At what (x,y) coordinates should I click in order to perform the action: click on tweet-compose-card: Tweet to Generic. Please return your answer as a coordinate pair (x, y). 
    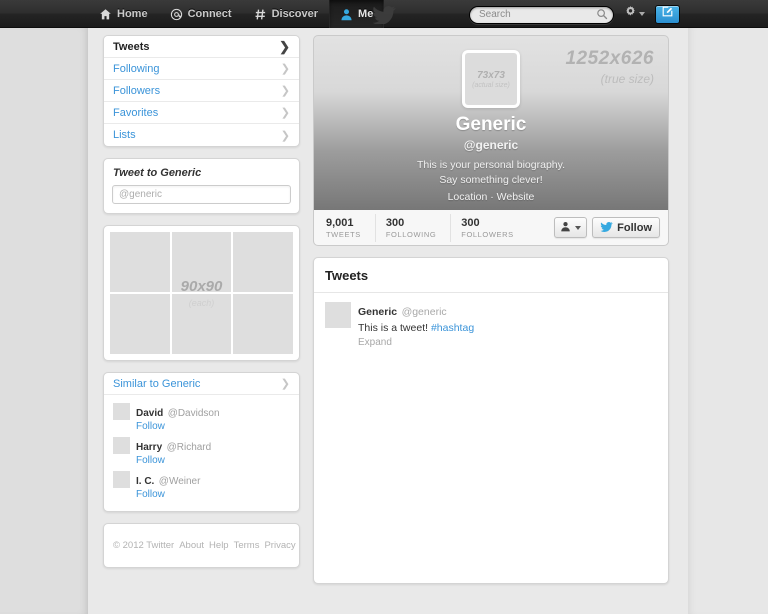
    Looking at the image, I should click on (201, 186).